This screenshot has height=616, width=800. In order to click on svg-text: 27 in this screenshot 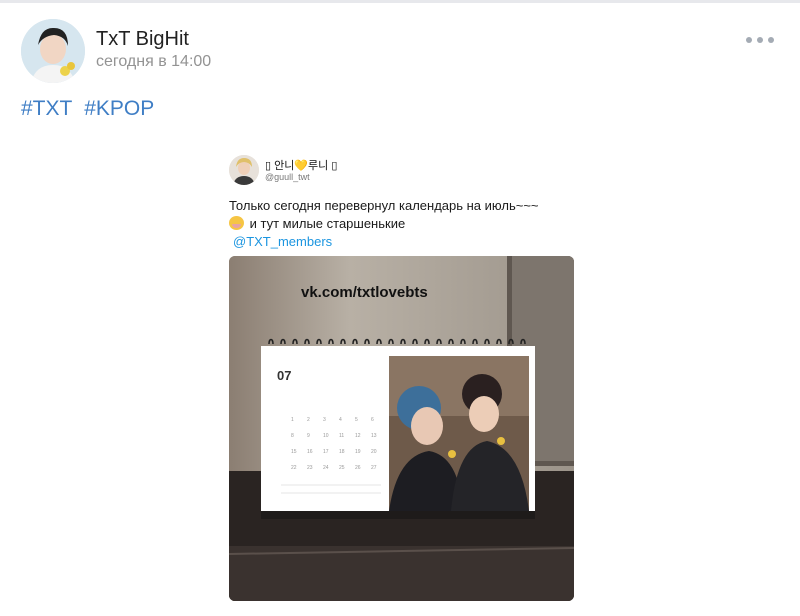, I will do `click(374, 468)`.